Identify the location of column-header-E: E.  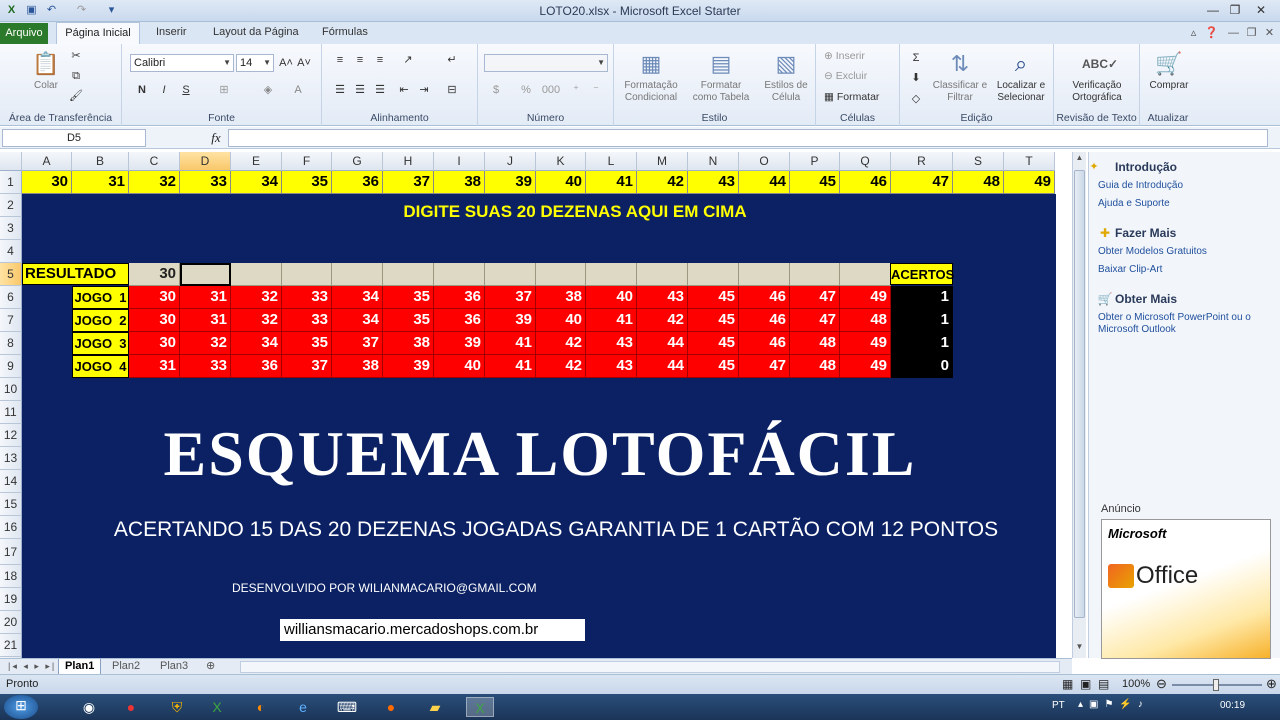
(256, 161).